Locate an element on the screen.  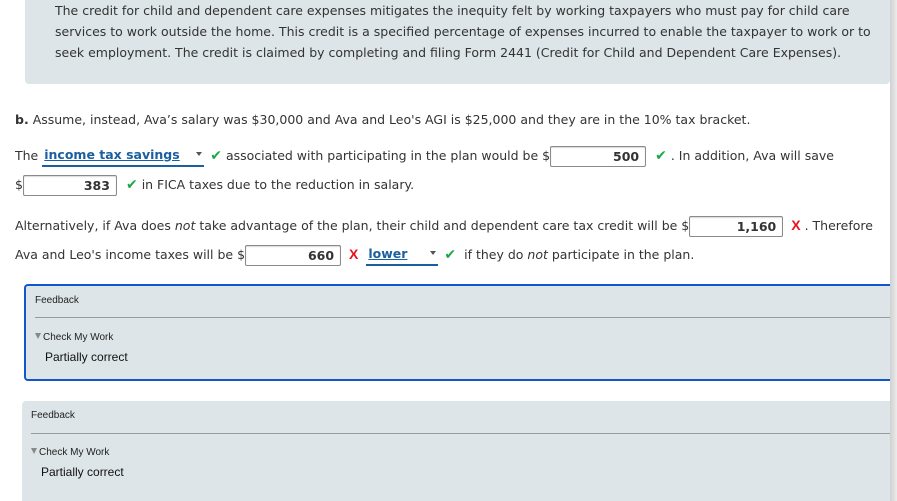
savings-type-dropdown: income tax savings is located at coordinates (123, 156).